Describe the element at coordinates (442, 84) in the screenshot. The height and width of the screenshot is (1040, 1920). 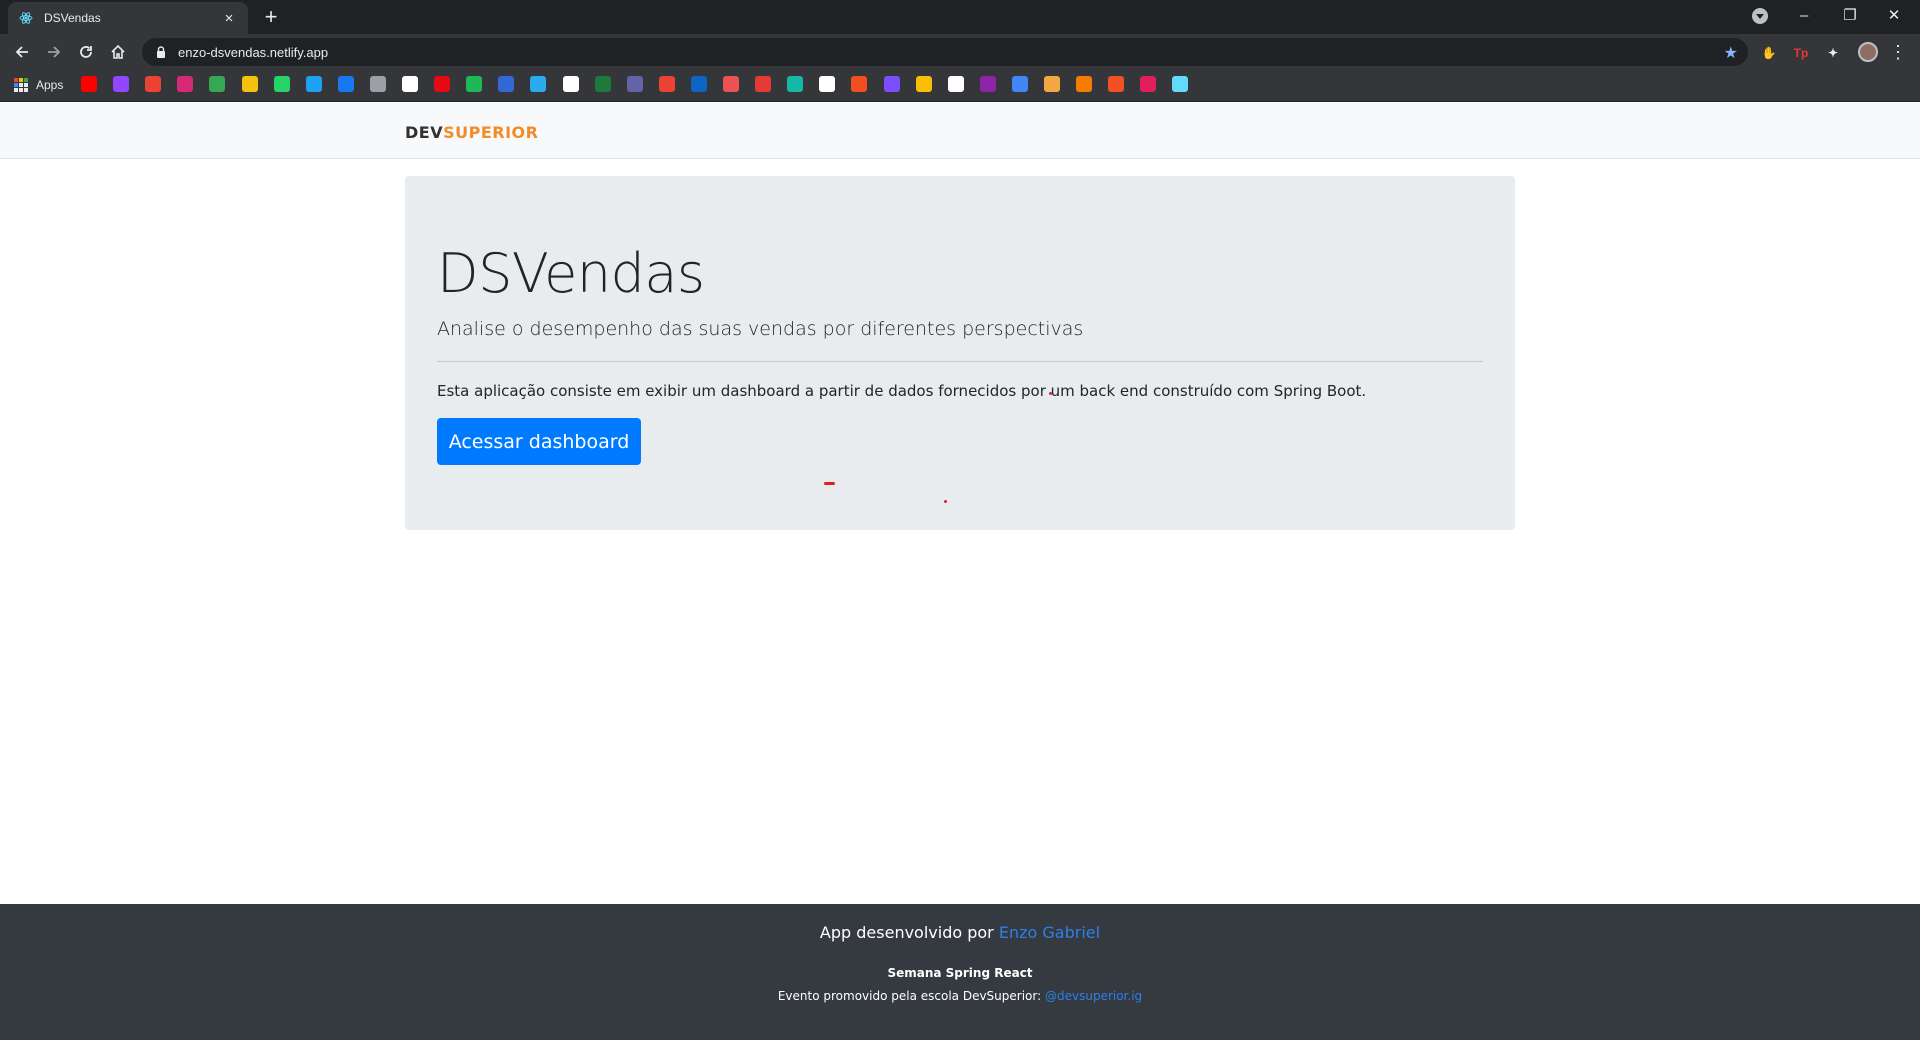
I see `netflix-icon` at that location.